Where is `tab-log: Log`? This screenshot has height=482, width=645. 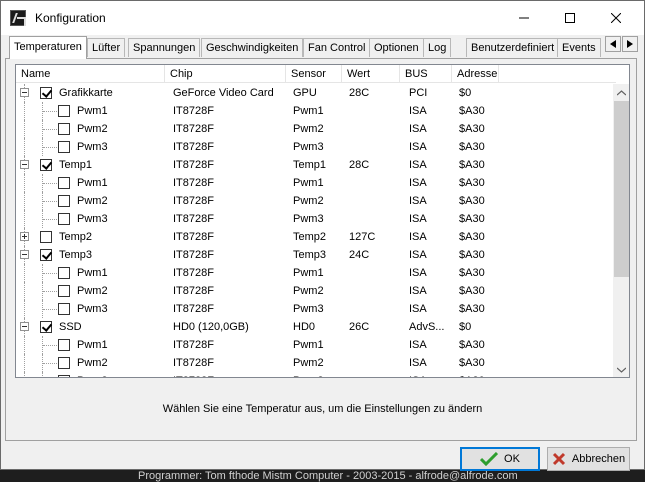 tab-log: Log is located at coordinates (437, 47).